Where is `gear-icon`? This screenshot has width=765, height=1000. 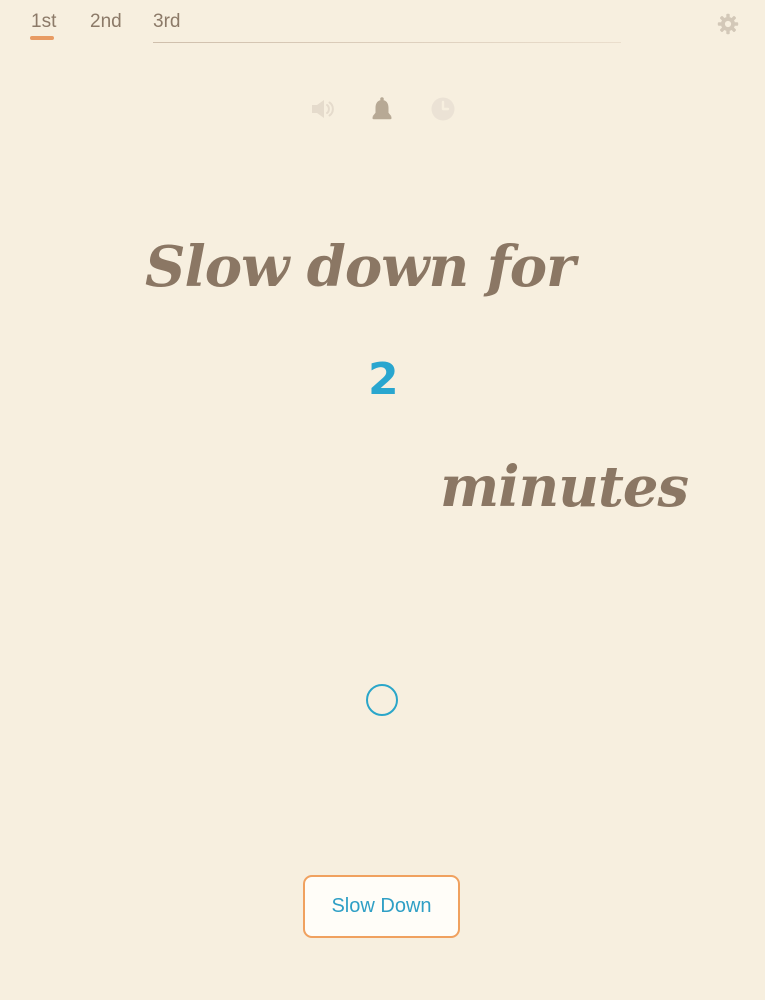 gear-icon is located at coordinates (728, 24).